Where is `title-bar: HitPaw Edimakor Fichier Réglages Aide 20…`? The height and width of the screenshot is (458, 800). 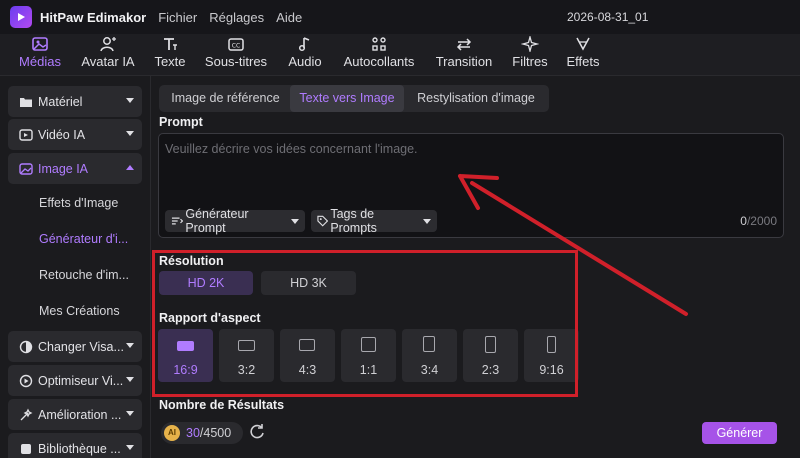 title-bar: HitPaw Edimakor Fichier Réglages Aide 20… is located at coordinates (400, 17).